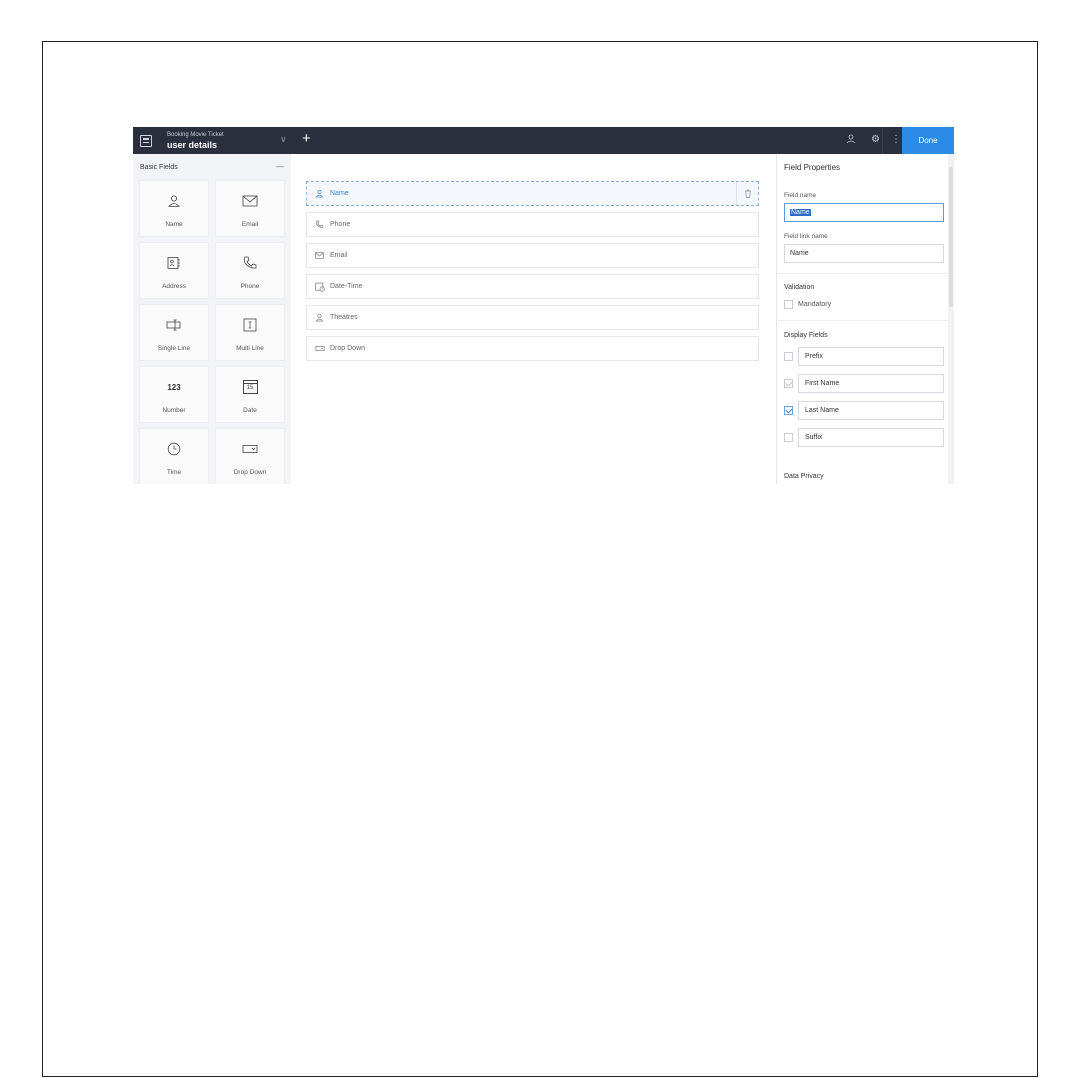 The width and height of the screenshot is (1080, 1079). I want to click on calendar-day-glyph: 15, so click(250, 388).